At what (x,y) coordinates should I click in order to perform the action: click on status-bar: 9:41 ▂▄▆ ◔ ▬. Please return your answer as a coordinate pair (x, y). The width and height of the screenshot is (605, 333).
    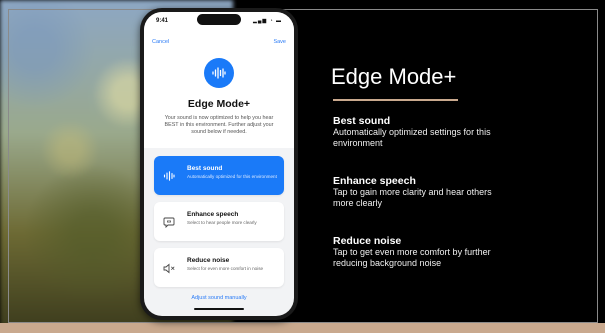
    Looking at the image, I should click on (219, 23).